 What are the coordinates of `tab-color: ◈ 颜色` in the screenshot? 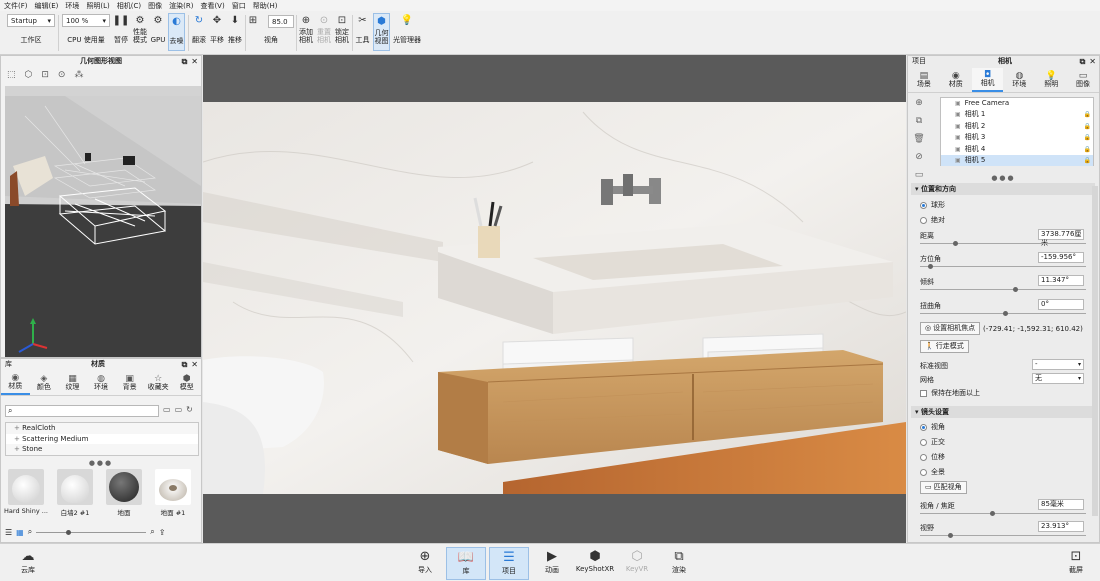 It's located at (44, 382).